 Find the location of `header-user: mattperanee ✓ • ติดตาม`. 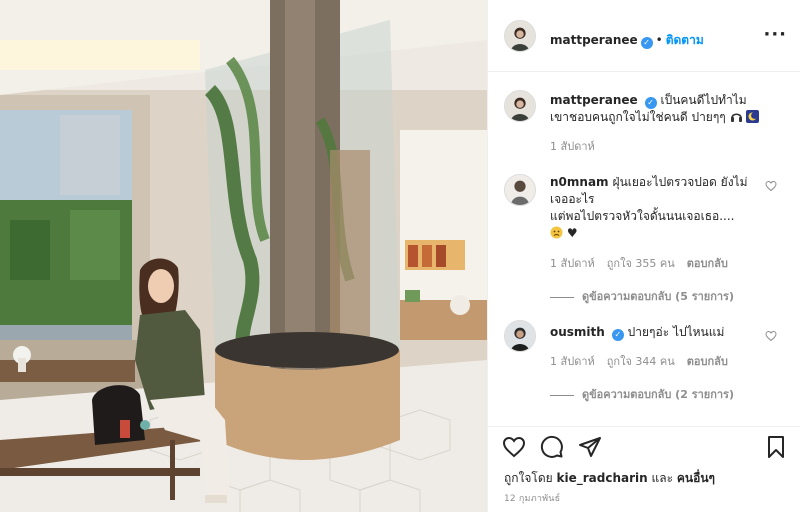

header-user: mattperanee ✓ • ติดตาม is located at coordinates (627, 39).